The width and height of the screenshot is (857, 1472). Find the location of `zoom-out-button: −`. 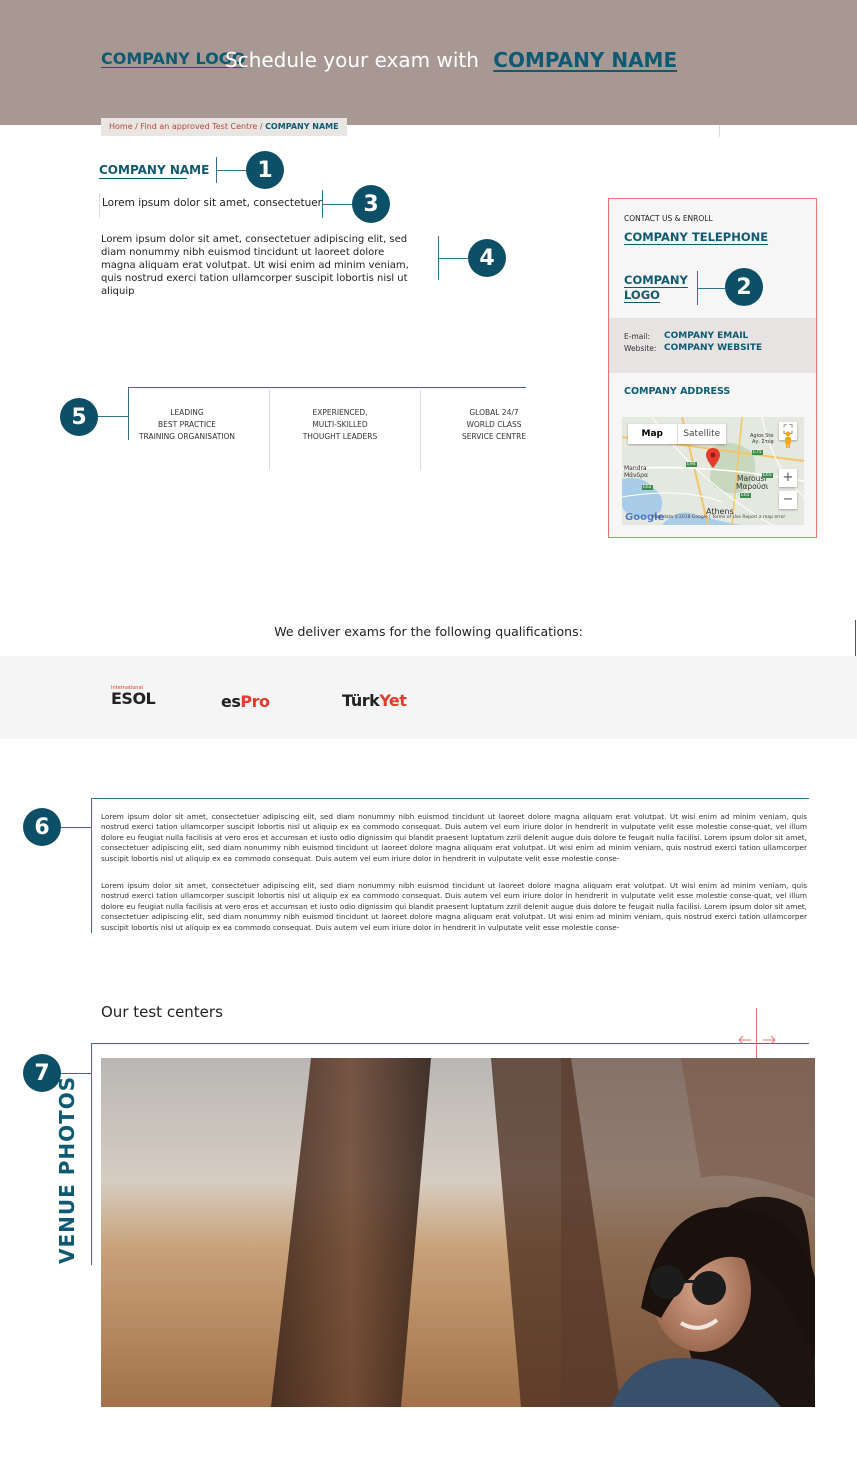

zoom-out-button: − is located at coordinates (788, 500).